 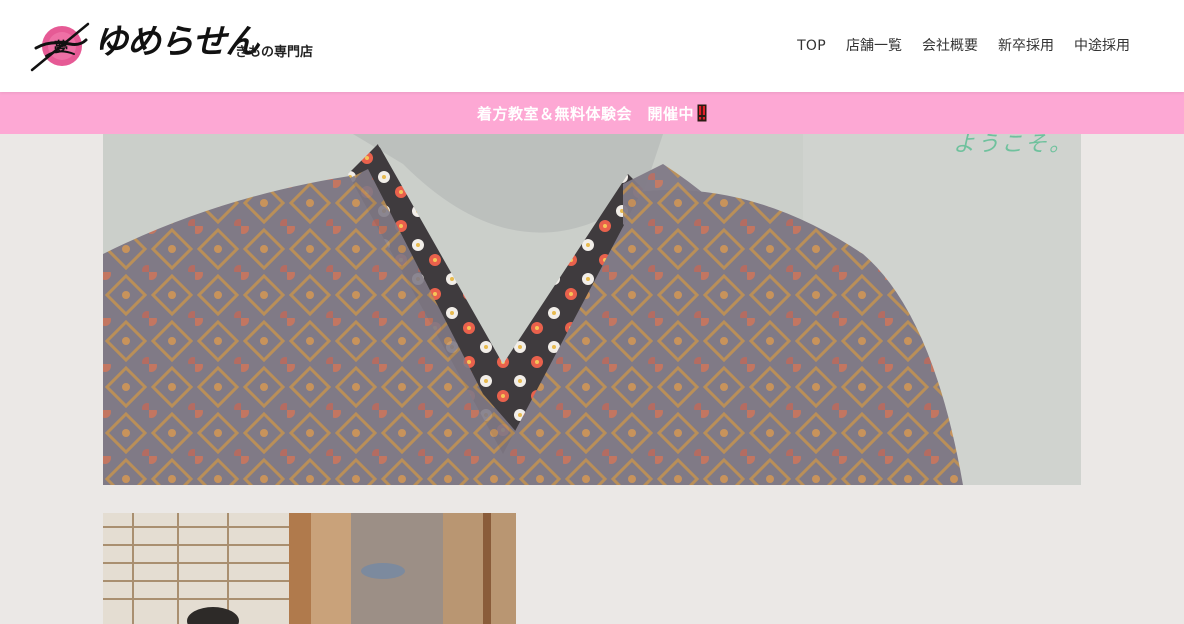 I want to click on site-header: 夢 ゆめらせん きもの専門店 TOP 店舗一覧 会社概要 新卒採用 中途採用, so click(x=592, y=46).